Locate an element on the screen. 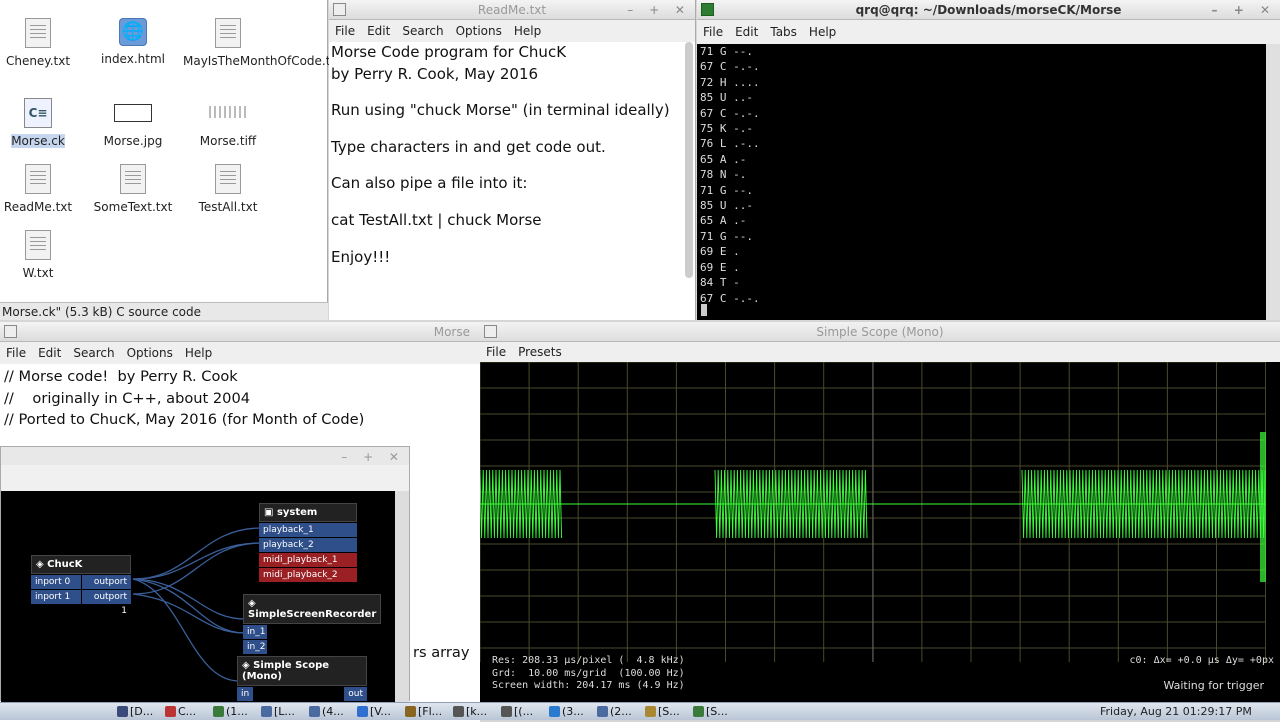 This screenshot has height=722, width=1280. port-midi-playback-1: midi_playback_1 is located at coordinates (308, 560).